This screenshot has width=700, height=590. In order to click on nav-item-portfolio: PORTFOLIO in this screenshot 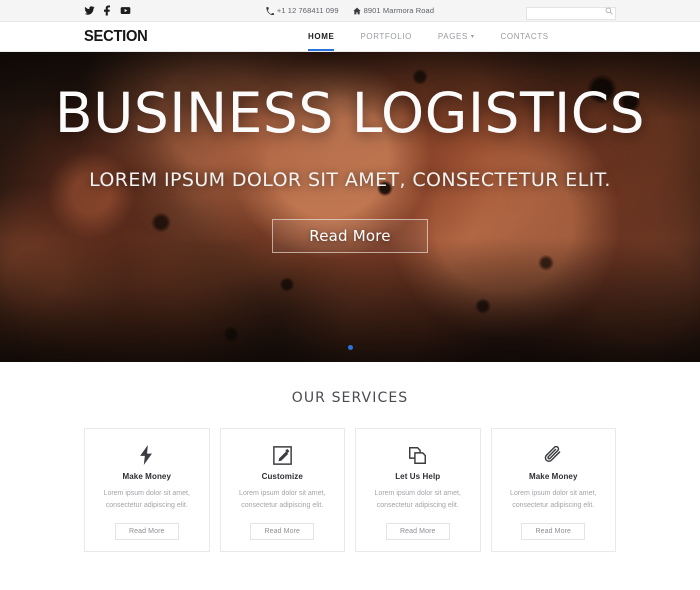, I will do `click(385, 36)`.